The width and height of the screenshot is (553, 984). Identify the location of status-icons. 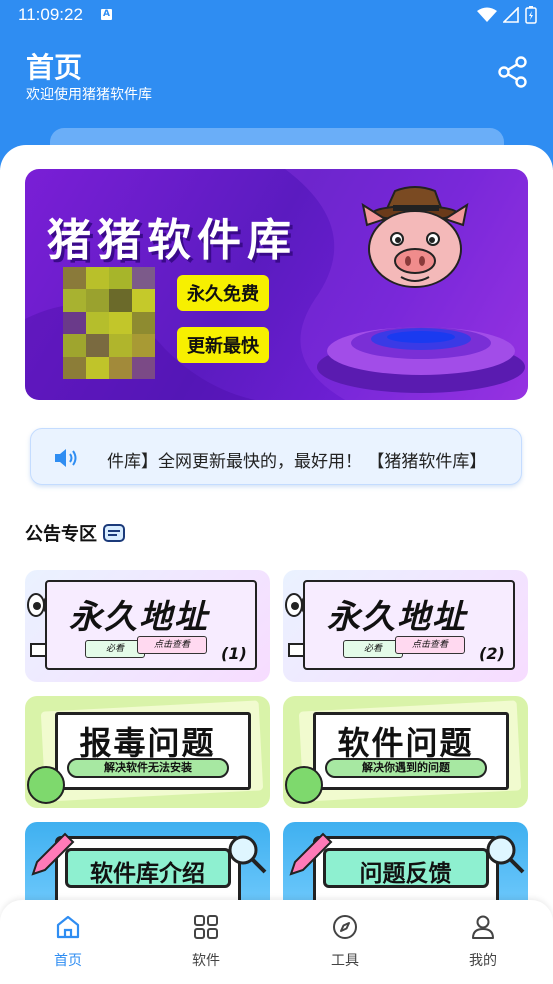
(507, 15).